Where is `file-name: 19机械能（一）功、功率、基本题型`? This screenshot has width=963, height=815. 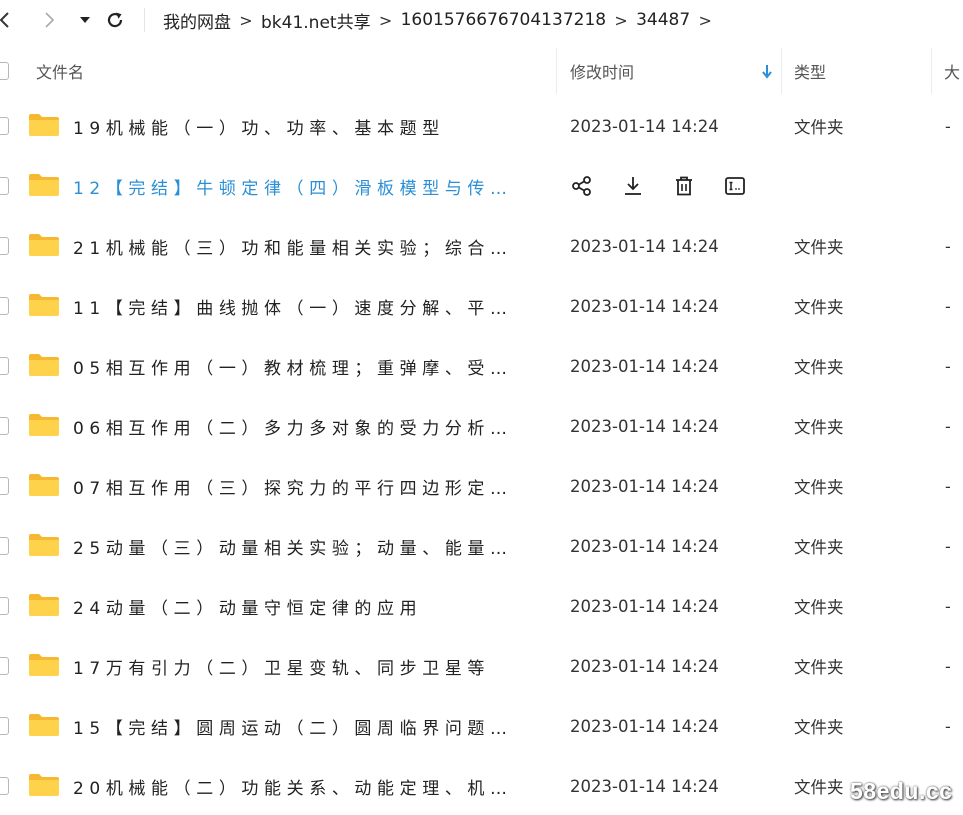
file-name: 19机械能（一）功、功率、基本题型 is located at coordinates (304, 126).